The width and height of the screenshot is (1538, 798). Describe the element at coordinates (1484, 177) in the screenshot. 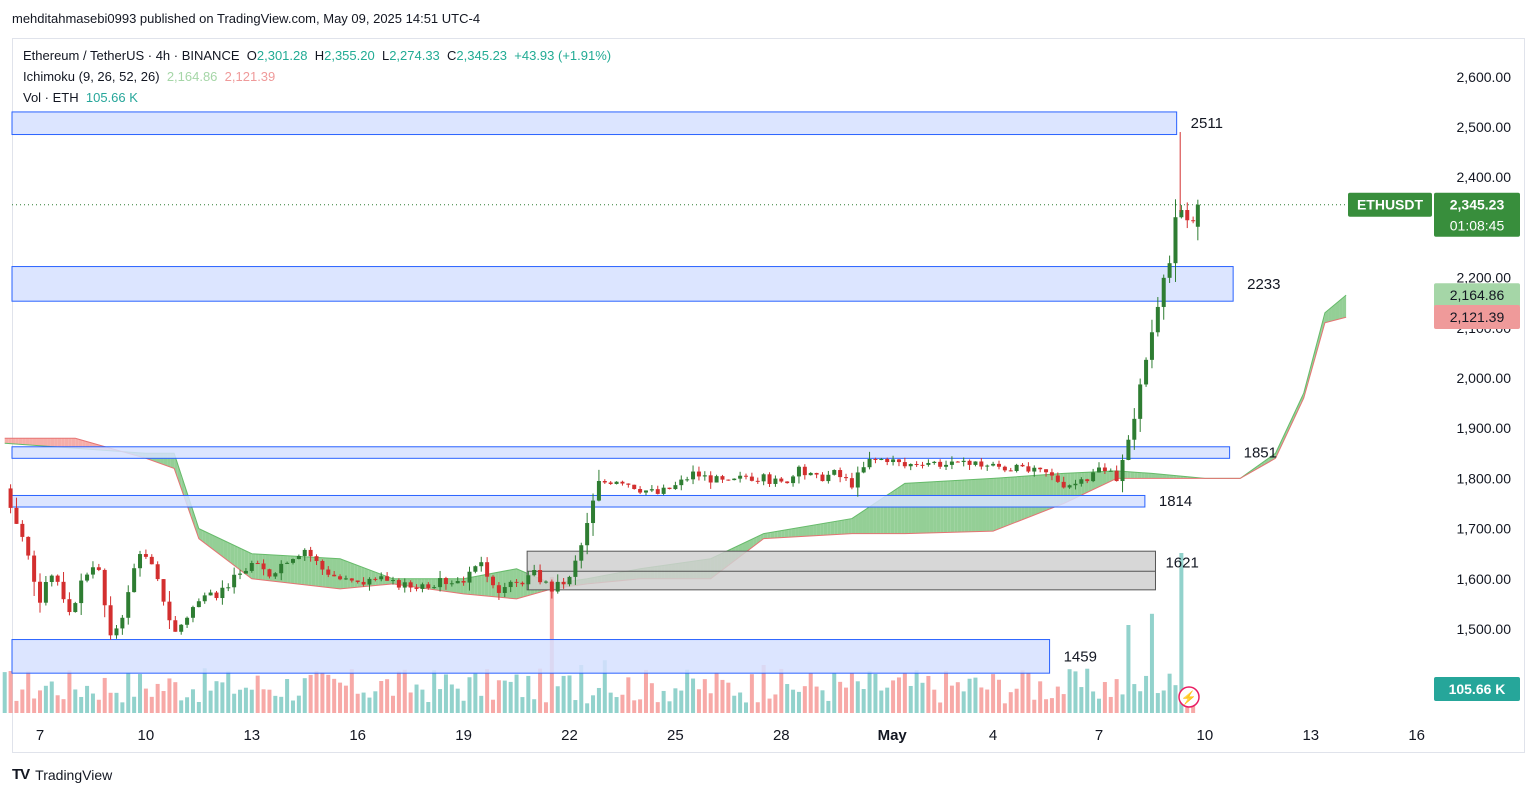

I see `y-tick-label: 2,400.00` at that location.